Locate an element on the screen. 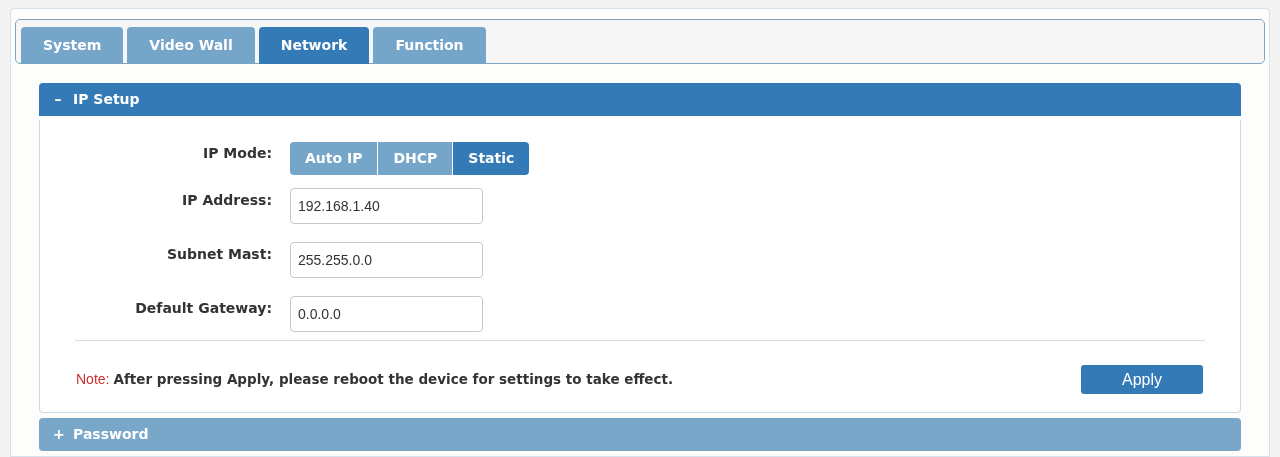  section-title: Password is located at coordinates (111, 434).